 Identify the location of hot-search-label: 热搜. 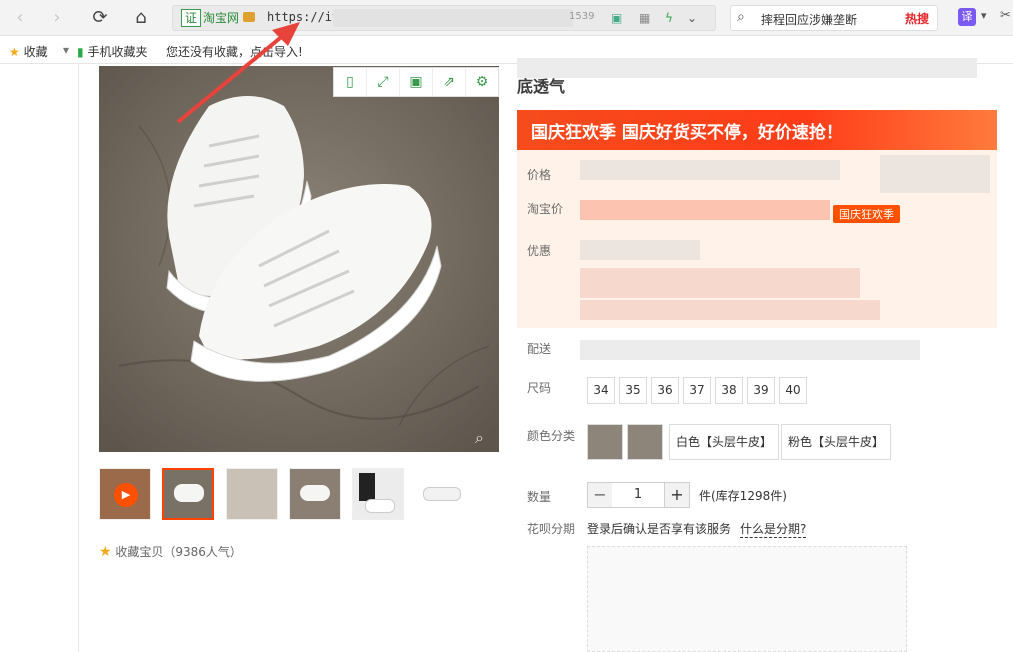
(917, 18).